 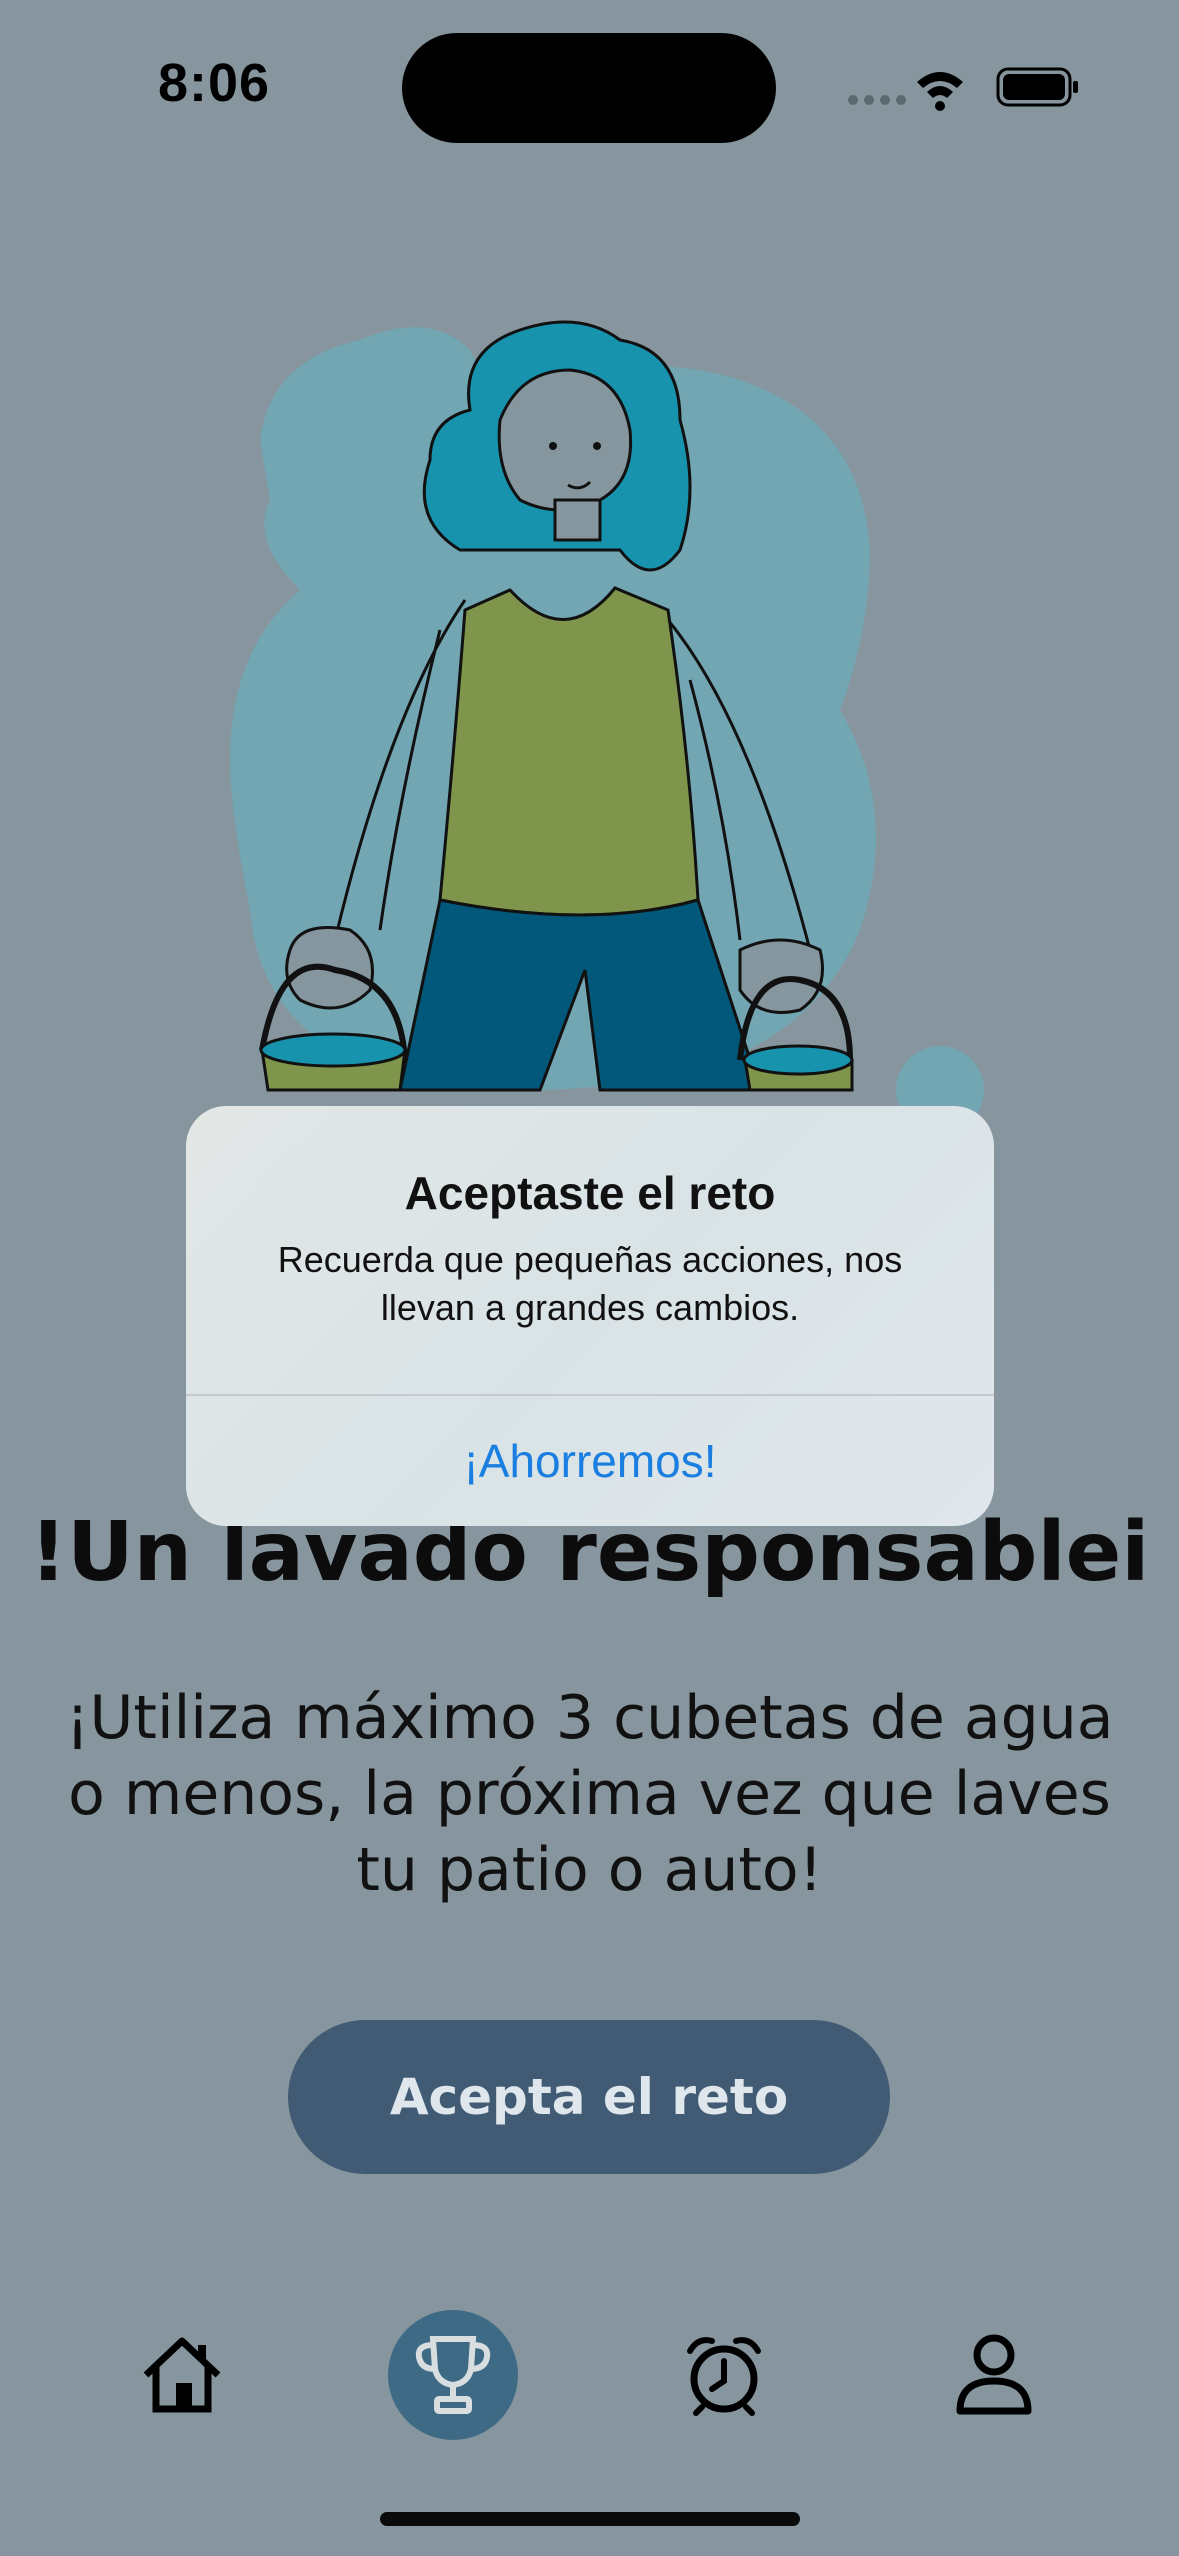 I want to click on tab-challenges, so click(x=453, y=2375).